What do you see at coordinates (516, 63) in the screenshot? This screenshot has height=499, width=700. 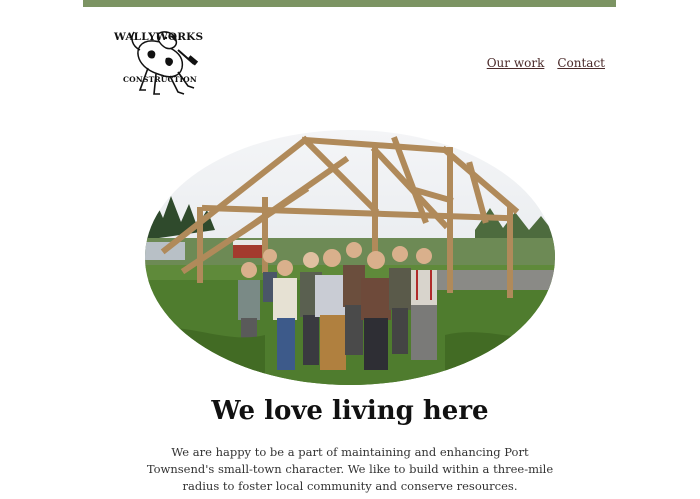 I see `nav-link-our-work: Our work` at bounding box center [516, 63].